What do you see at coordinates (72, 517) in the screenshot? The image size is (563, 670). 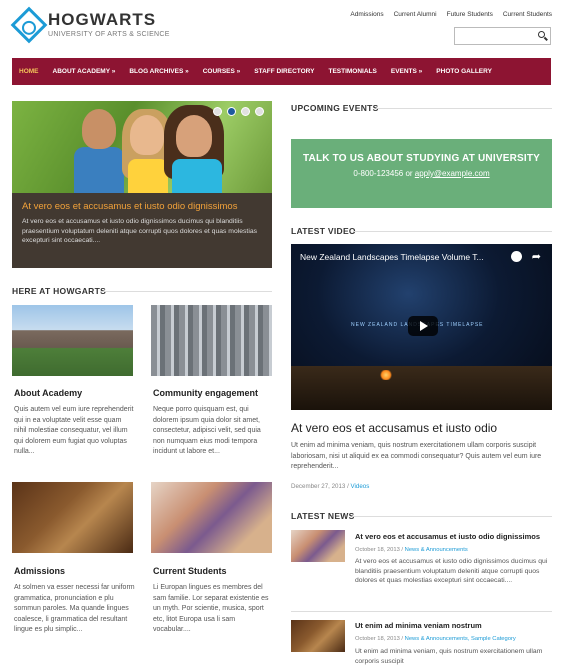 I see `admissions-image` at bounding box center [72, 517].